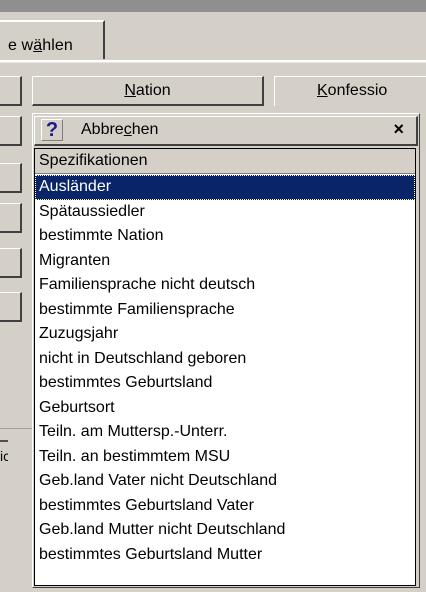 The width and height of the screenshot is (426, 592). What do you see at coordinates (225, 506) in the screenshot?
I see `list-item: bestimmtes Geburtsland Vater` at bounding box center [225, 506].